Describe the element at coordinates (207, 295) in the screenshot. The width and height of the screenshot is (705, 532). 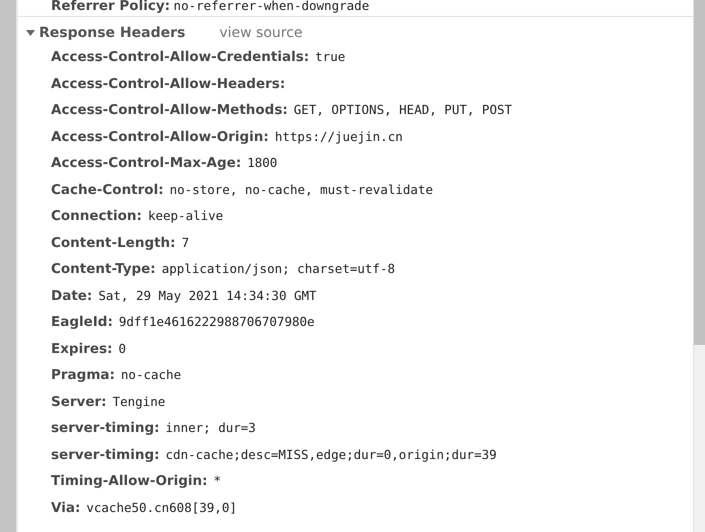
I see `header-value: Sat, 29 May 2021 14:34:30 GMT` at that location.